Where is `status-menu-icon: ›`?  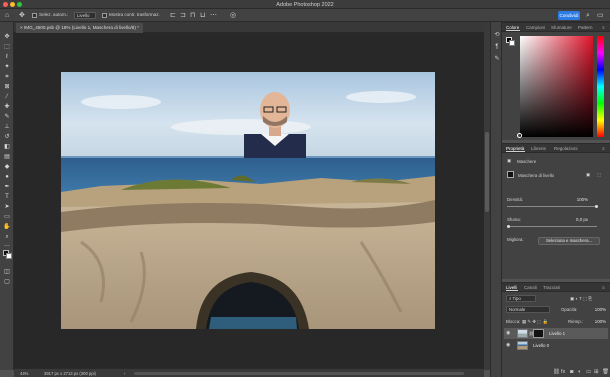
status-menu-icon: › is located at coordinates (124, 373).